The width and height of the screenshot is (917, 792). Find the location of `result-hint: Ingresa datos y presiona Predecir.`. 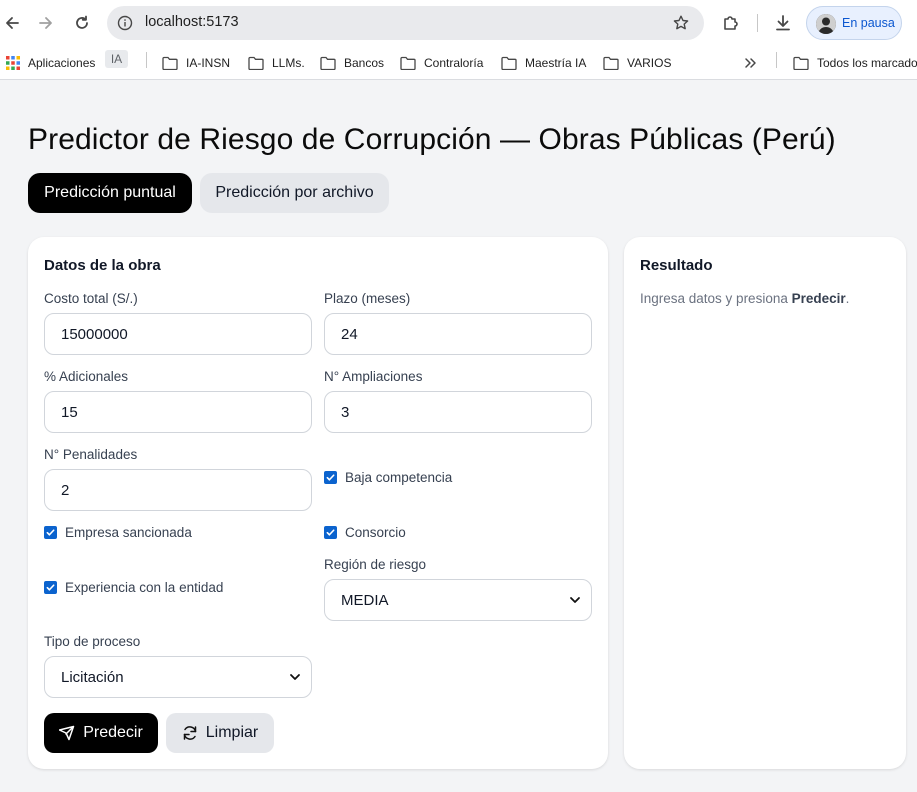

result-hint: Ingresa datos y presiona Predecir. is located at coordinates (744, 298).